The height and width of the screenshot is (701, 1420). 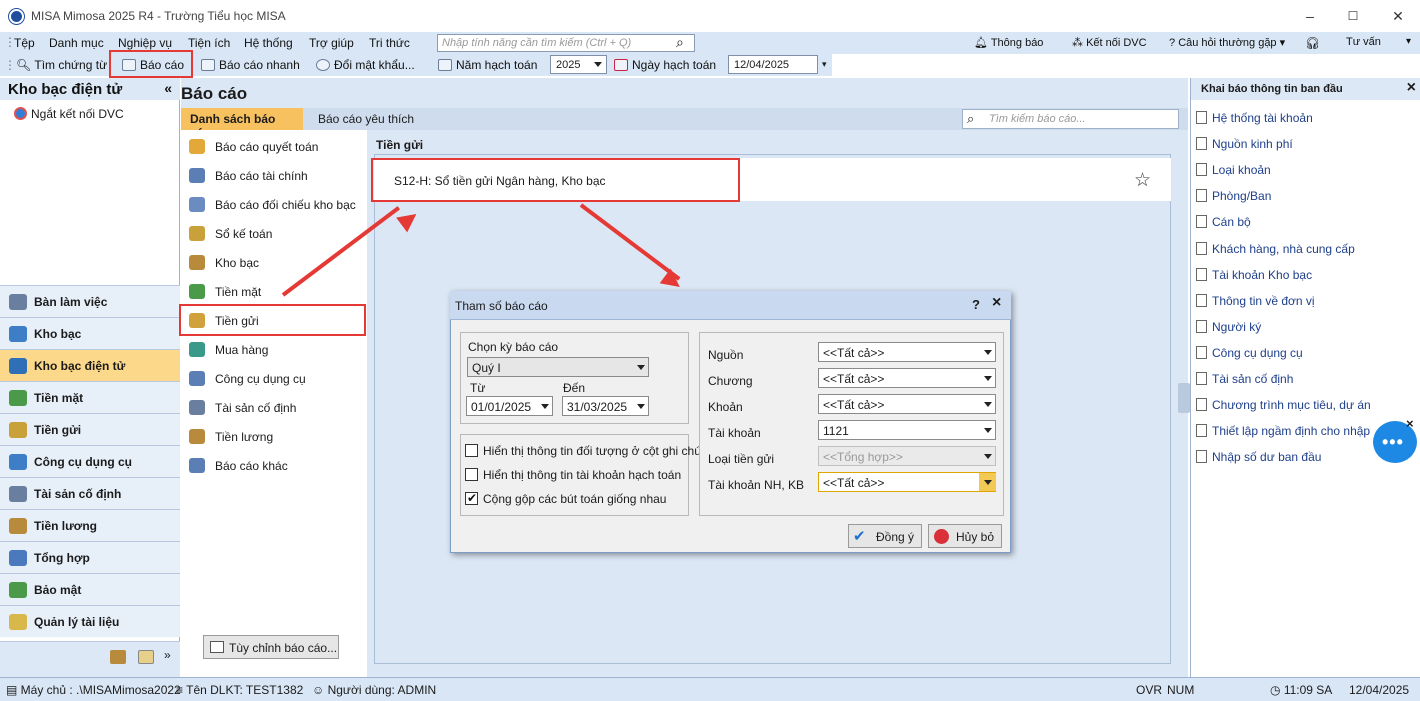 What do you see at coordinates (1398, 16) in the screenshot?
I see `close-icon: ✕` at bounding box center [1398, 16].